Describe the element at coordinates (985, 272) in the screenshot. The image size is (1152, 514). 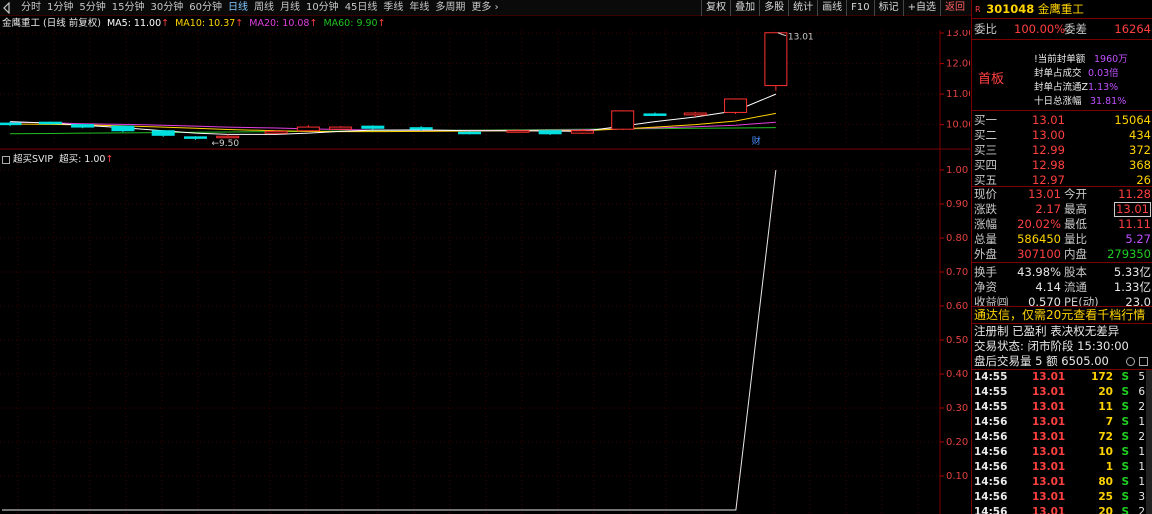
I see `quote-label: 换手` at that location.